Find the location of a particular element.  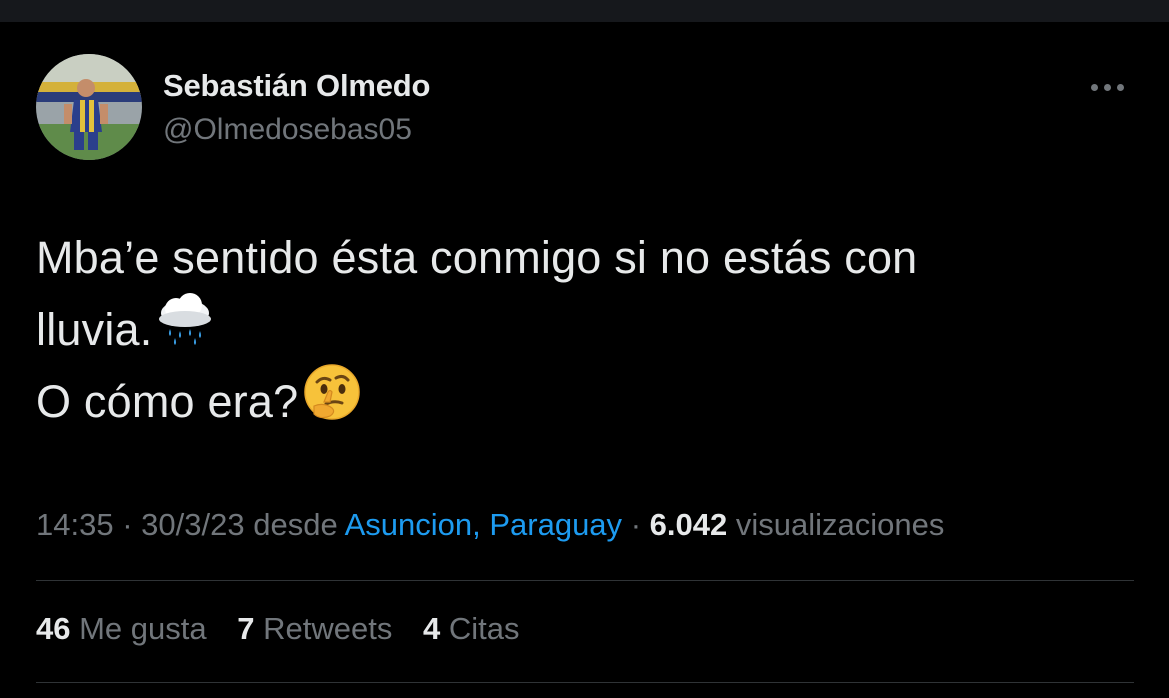

rain-cloud-emoji-icon is located at coordinates (185, 330).